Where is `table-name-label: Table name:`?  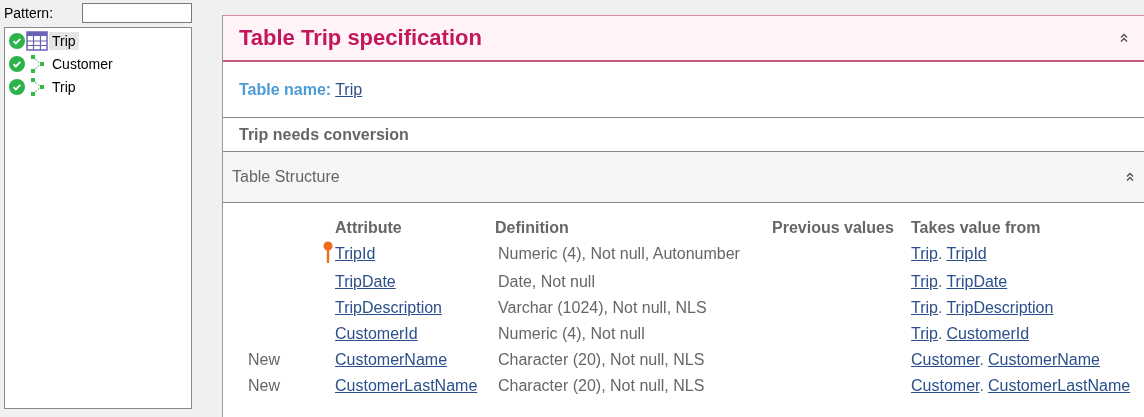
table-name-label: Table name: is located at coordinates (285, 89).